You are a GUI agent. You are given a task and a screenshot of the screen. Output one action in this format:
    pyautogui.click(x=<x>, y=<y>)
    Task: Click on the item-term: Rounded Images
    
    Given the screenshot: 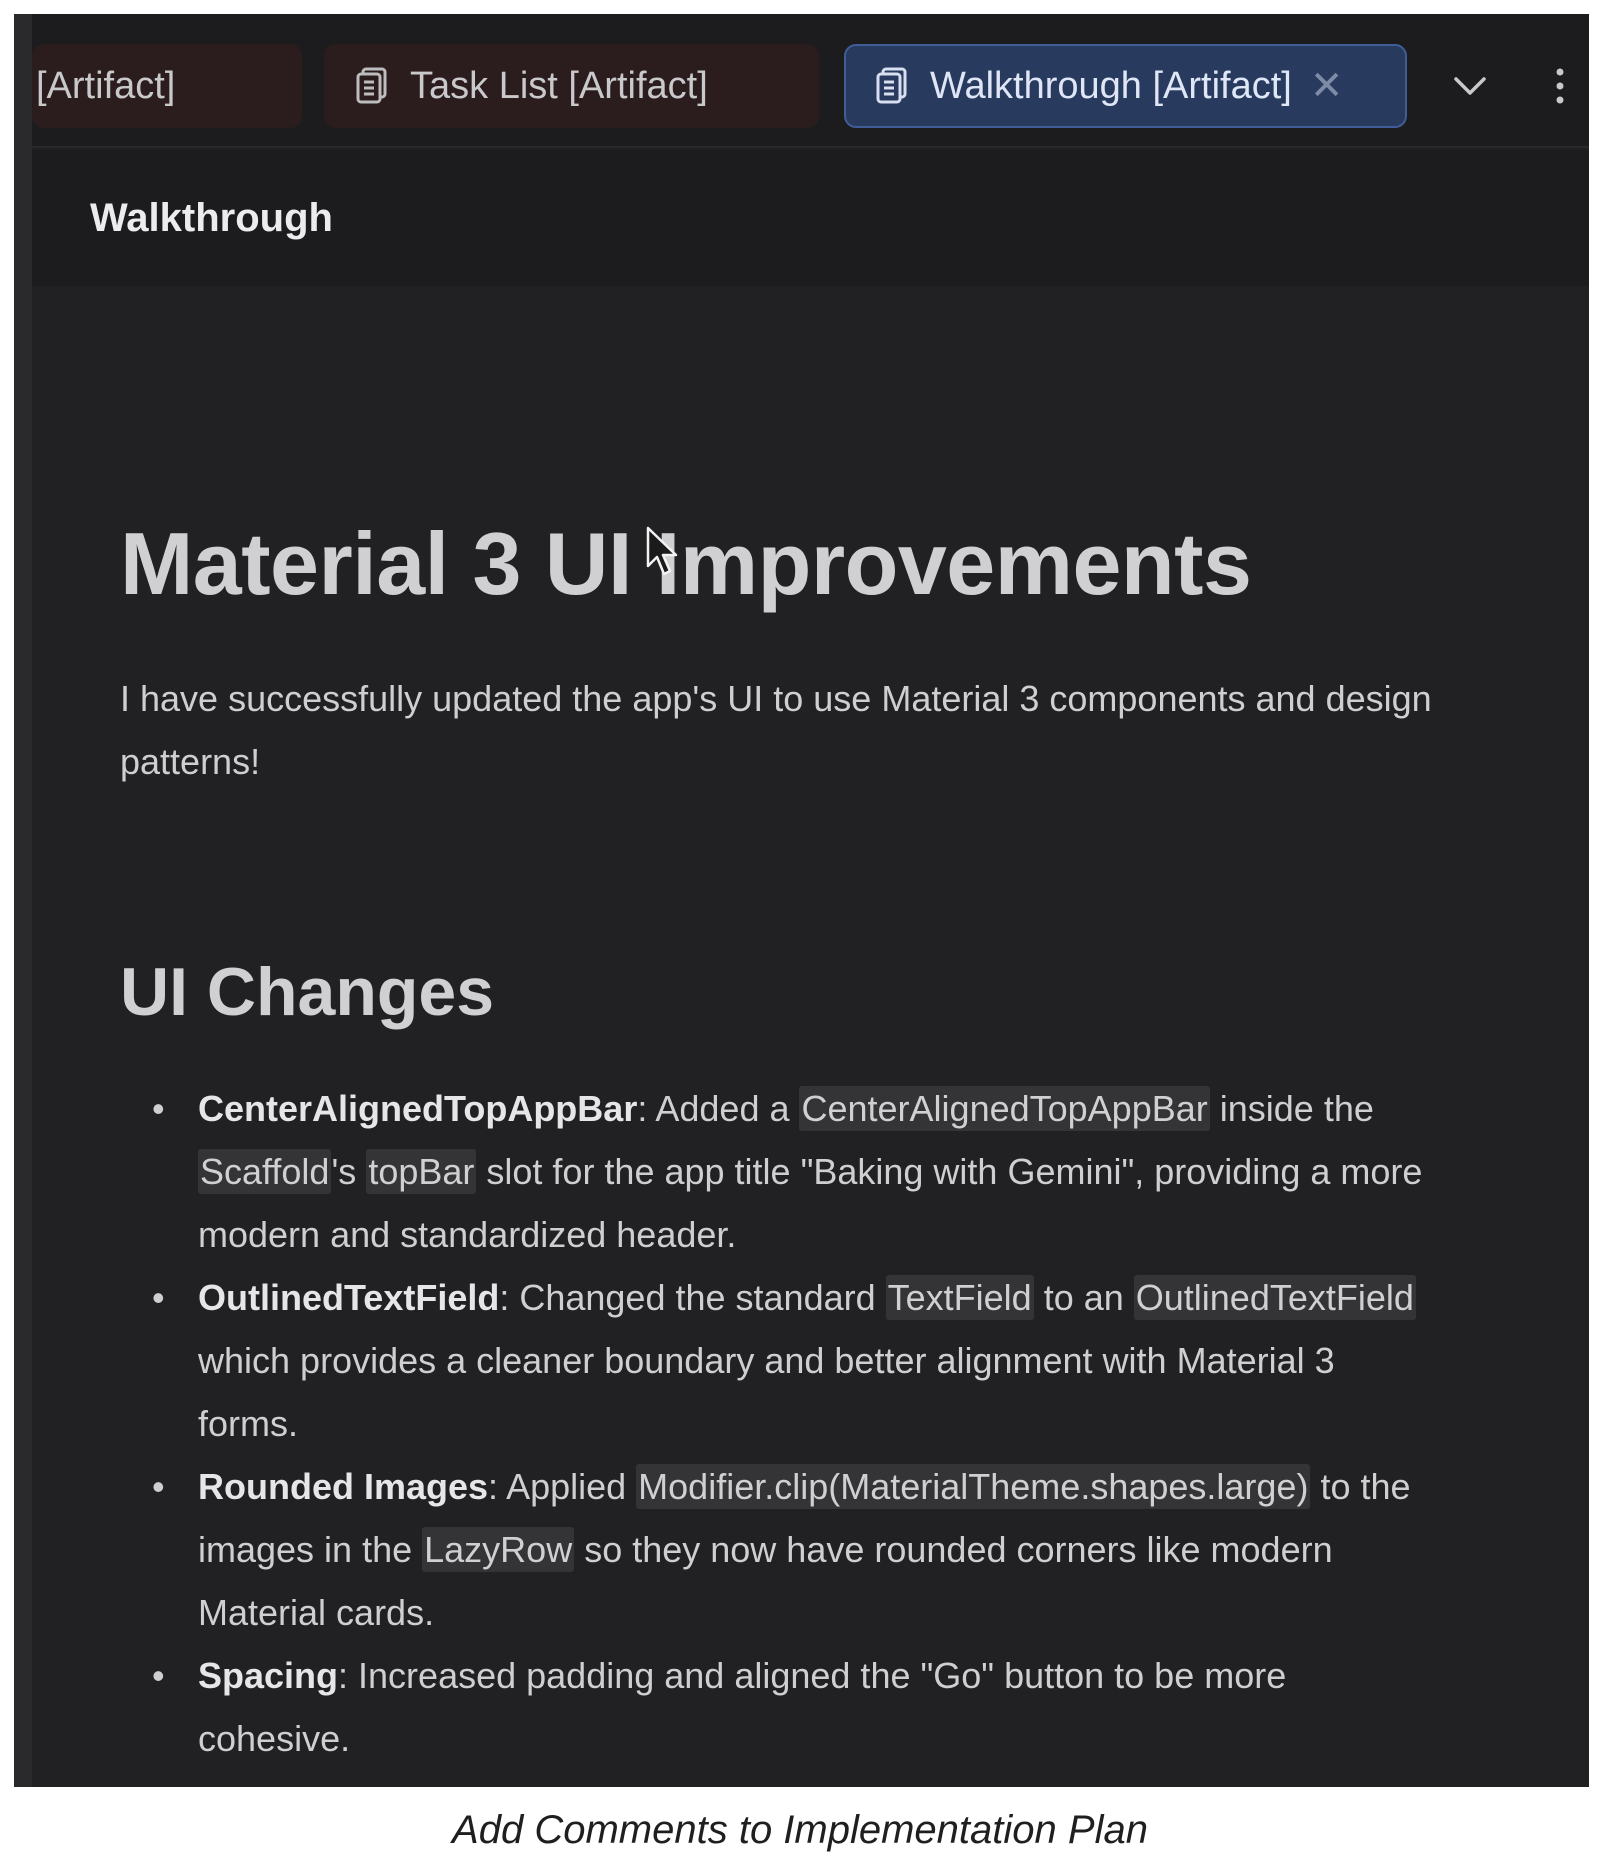 What is the action you would take?
    pyautogui.click(x=343, y=1486)
    